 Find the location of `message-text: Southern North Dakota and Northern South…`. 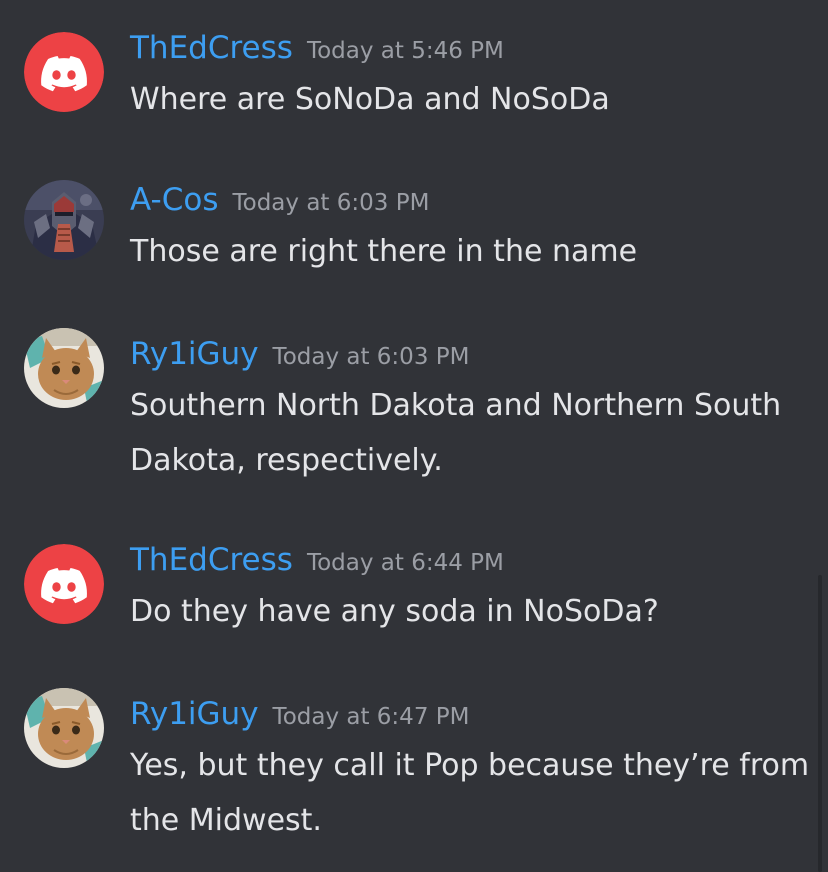

message-text: Southern North Dakota and Northern South… is located at coordinates (456, 433).